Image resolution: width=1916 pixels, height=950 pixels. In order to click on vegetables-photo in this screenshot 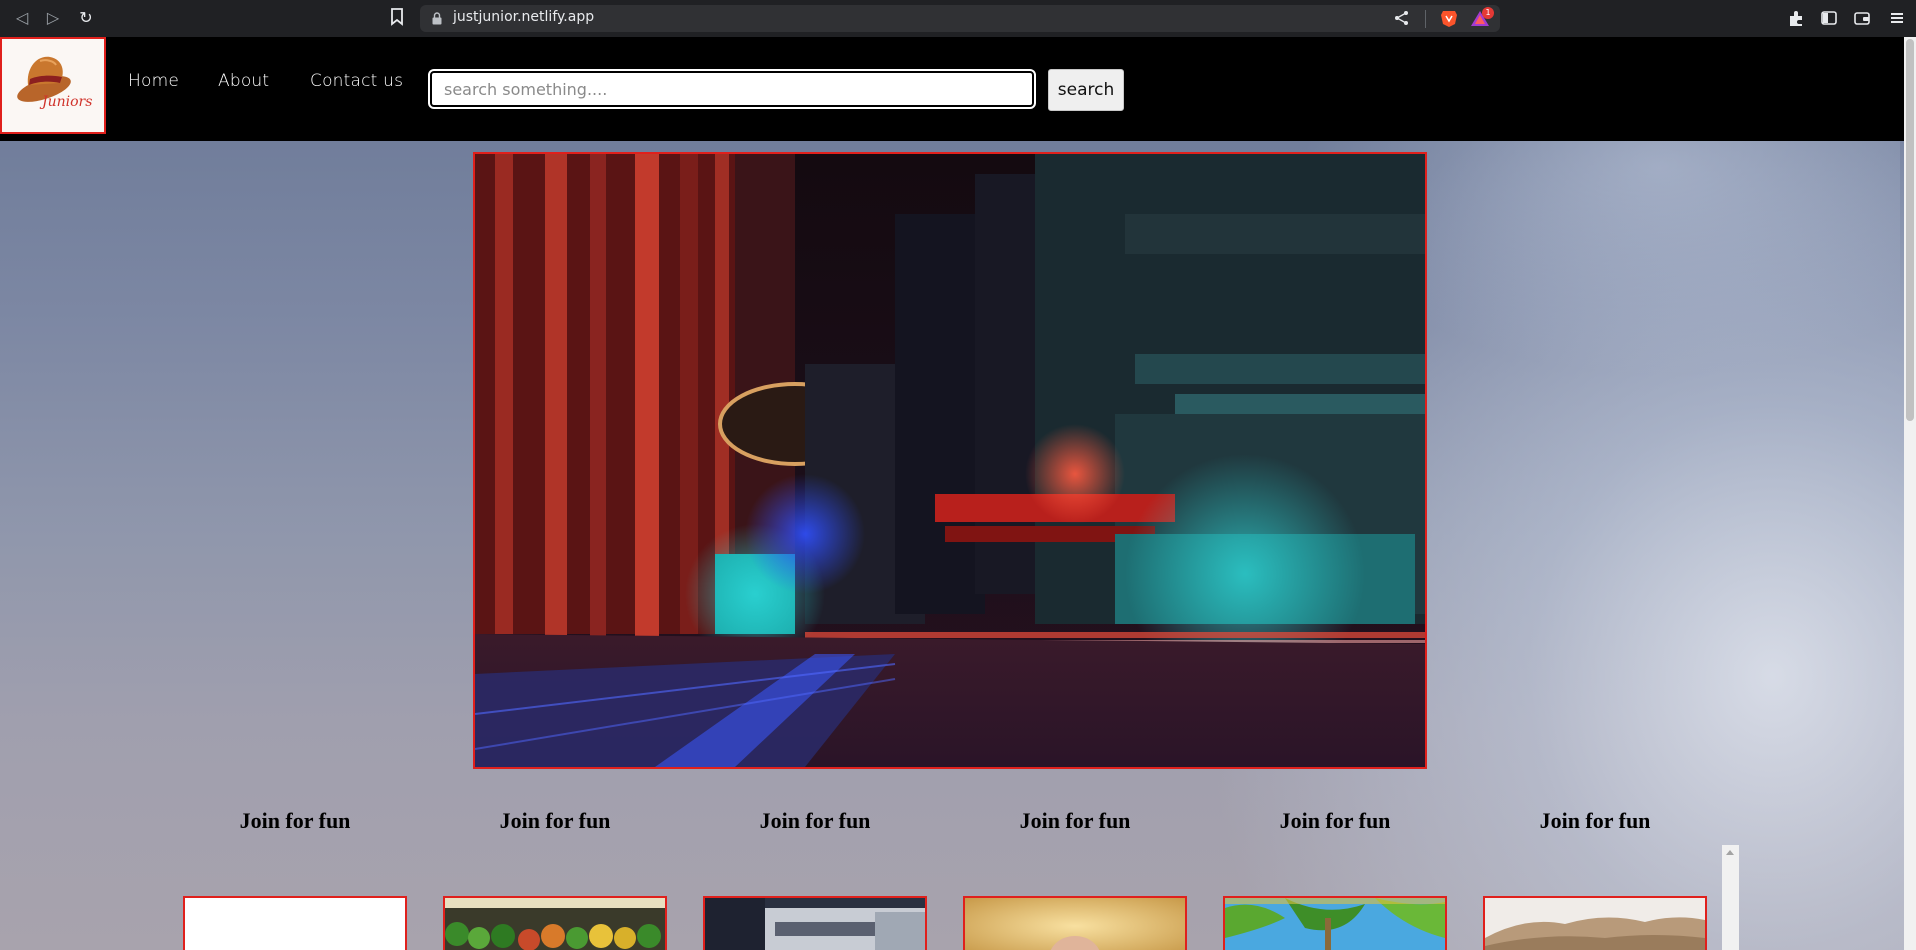, I will do `click(555, 924)`.